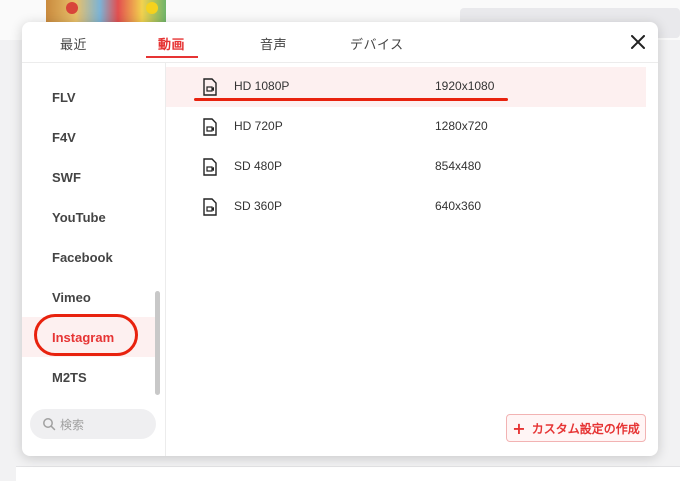 This screenshot has height=481, width=680. Describe the element at coordinates (406, 167) in the screenshot. I see `resolution-row-sd-480p: SD 480P 854x480` at that location.